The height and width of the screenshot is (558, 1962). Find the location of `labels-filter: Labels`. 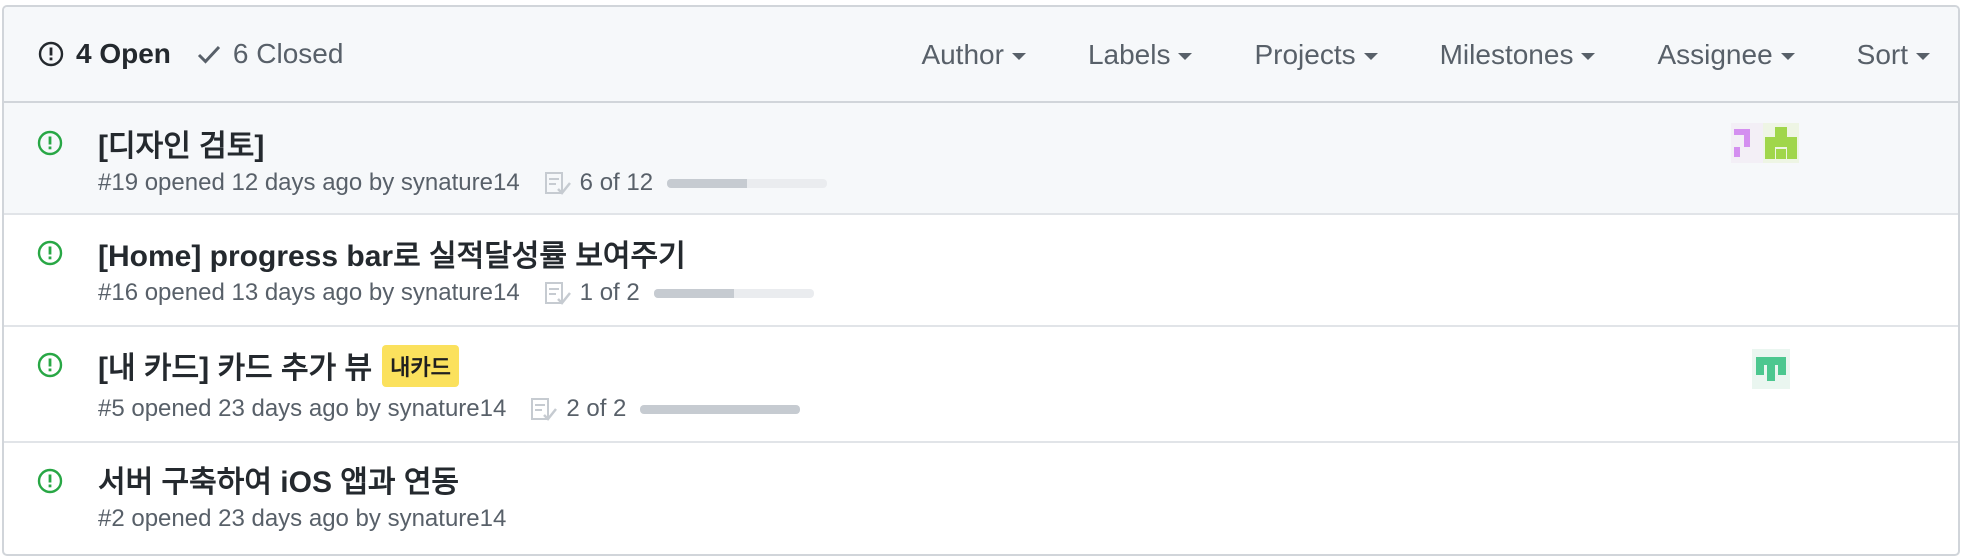

labels-filter: Labels is located at coordinates (1140, 55).